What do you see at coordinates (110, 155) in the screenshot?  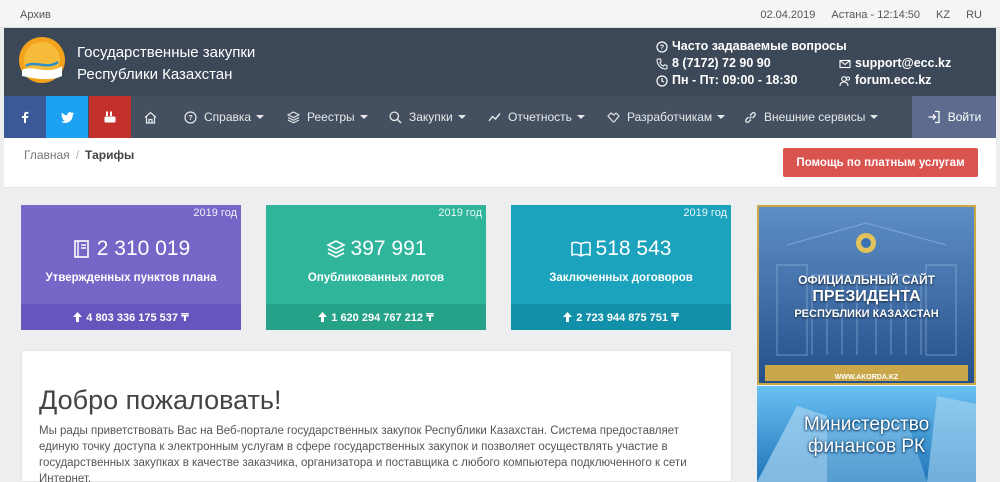 I see `breadcrumb-current: Тарифы` at bounding box center [110, 155].